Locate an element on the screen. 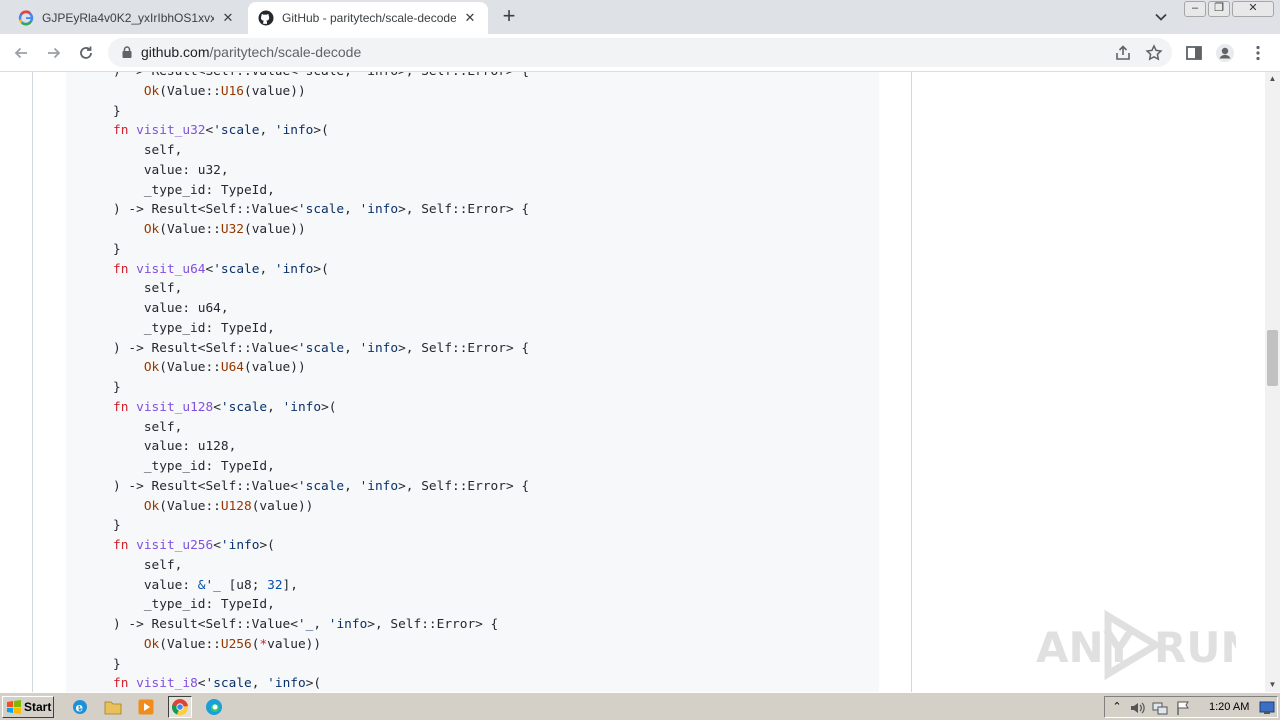 Image resolution: width=1280 pixels, height=720 pixels. code-line: fn visit_u256<'info>( is located at coordinates (321, 546).